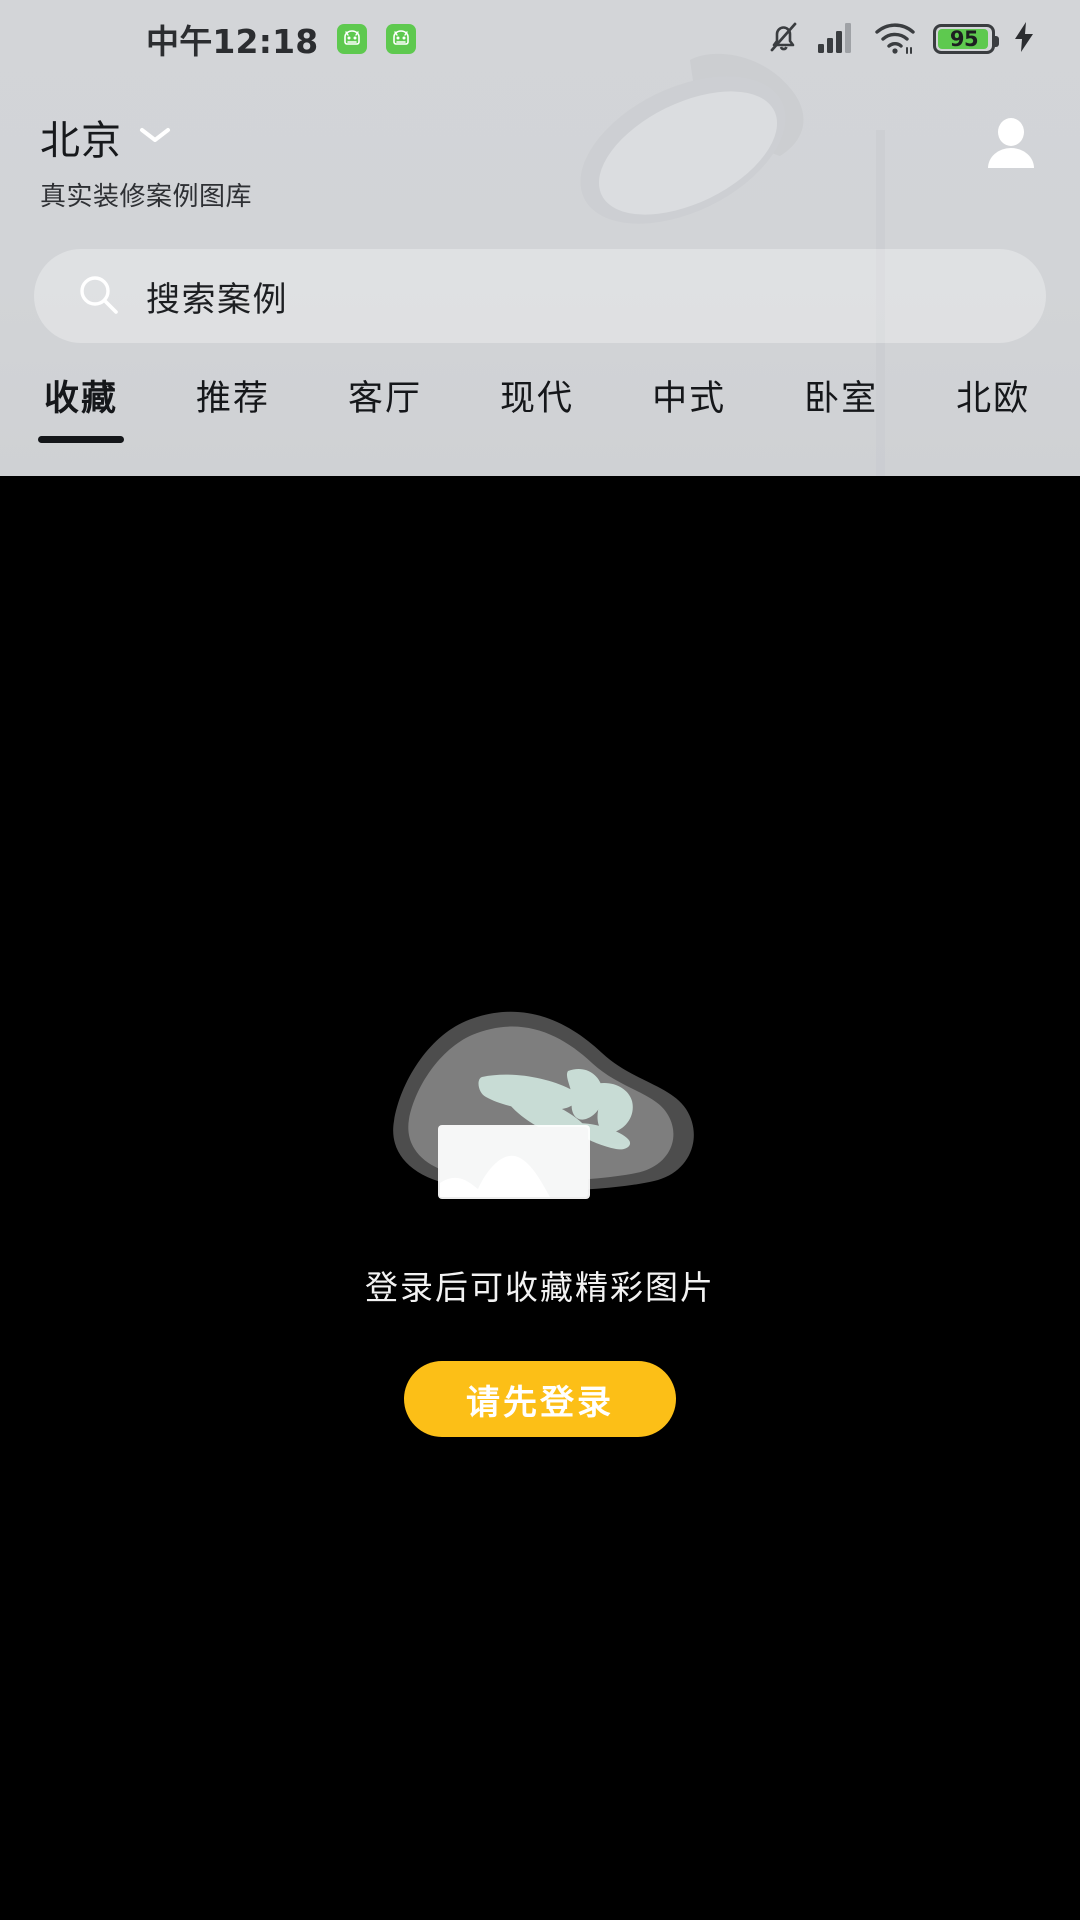 This screenshot has height=1920, width=1080. Describe the element at coordinates (837, 39) in the screenshot. I see `cellular-signal-icon` at that location.